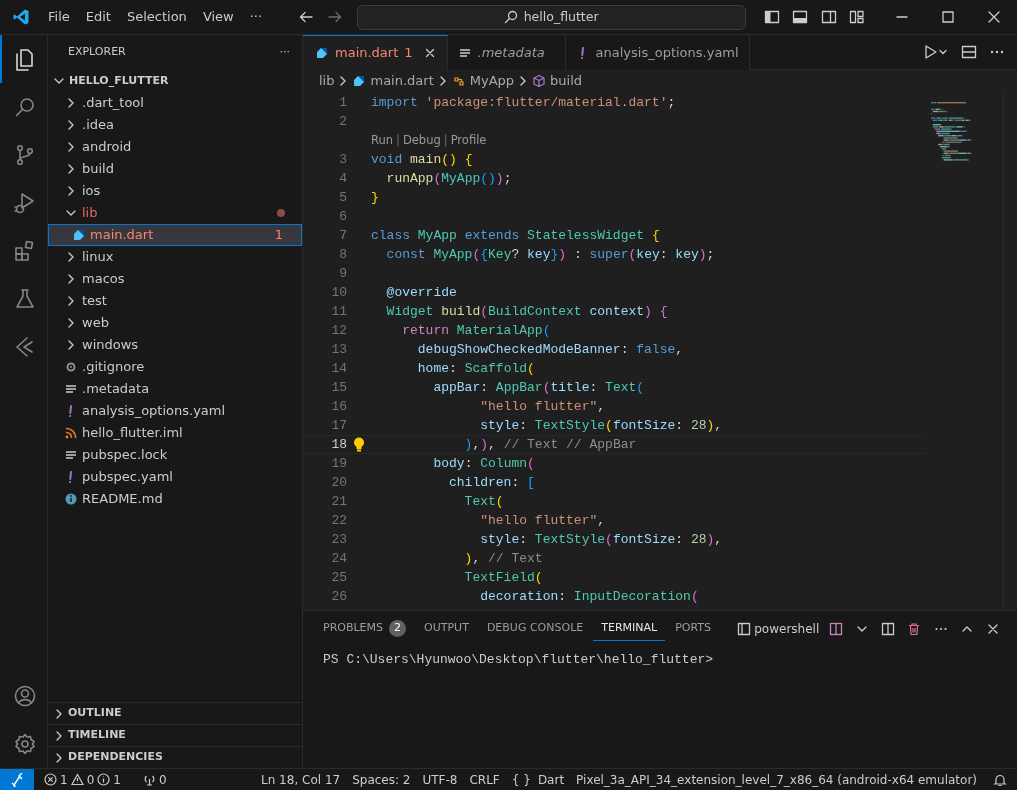  I want to click on folder-row: linux, so click(175, 257).